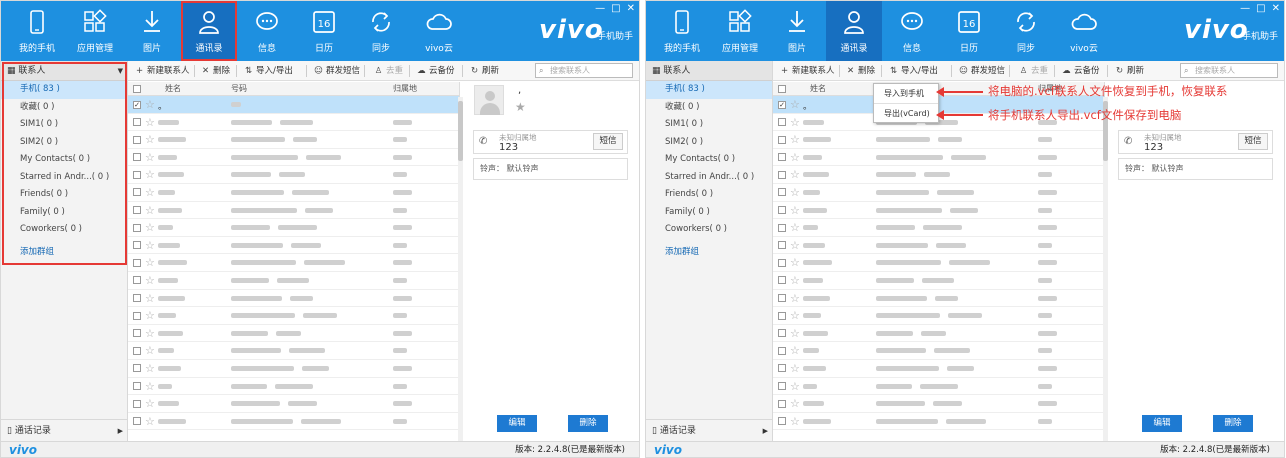 This screenshot has width=1286, height=458. Describe the element at coordinates (1245, 8) in the screenshot. I see `minimize-icon: —` at that location.